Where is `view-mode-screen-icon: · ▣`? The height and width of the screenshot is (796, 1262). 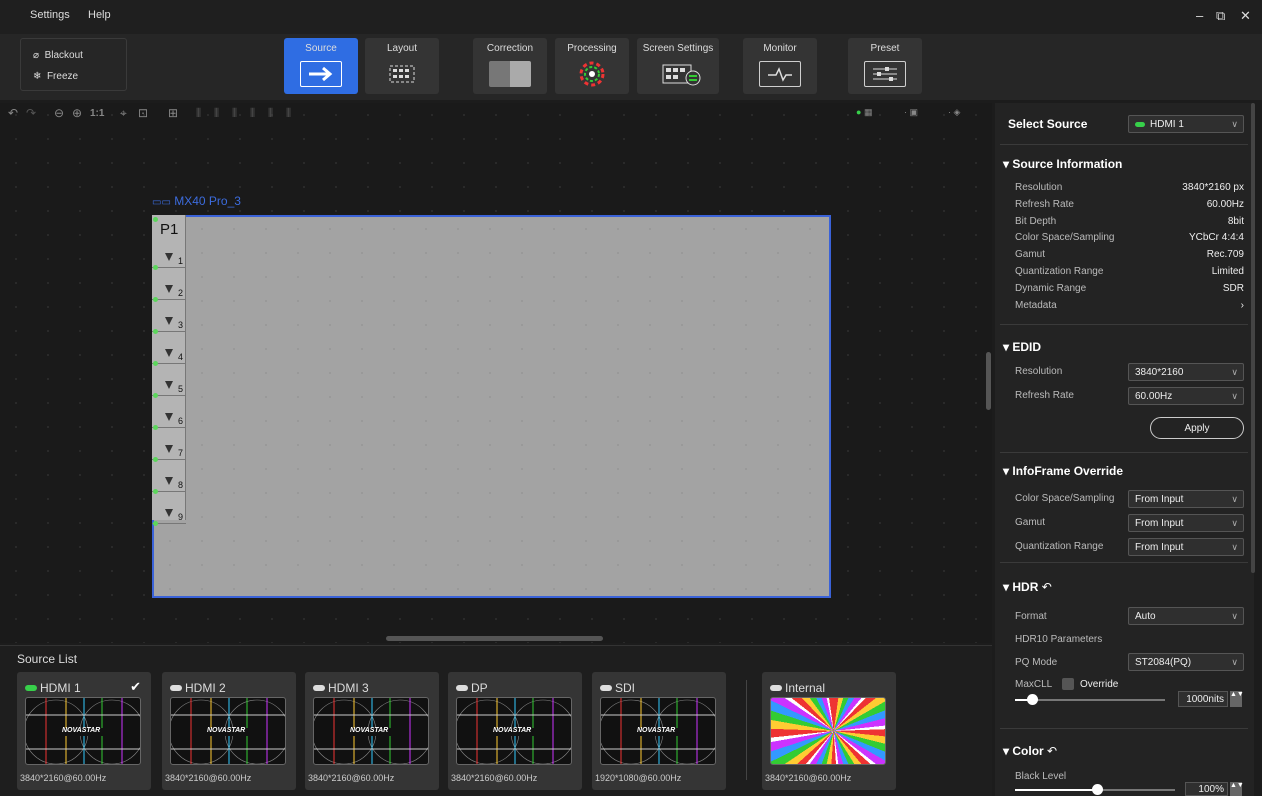
view-mode-screen-icon: · ▣ is located at coordinates (911, 112).